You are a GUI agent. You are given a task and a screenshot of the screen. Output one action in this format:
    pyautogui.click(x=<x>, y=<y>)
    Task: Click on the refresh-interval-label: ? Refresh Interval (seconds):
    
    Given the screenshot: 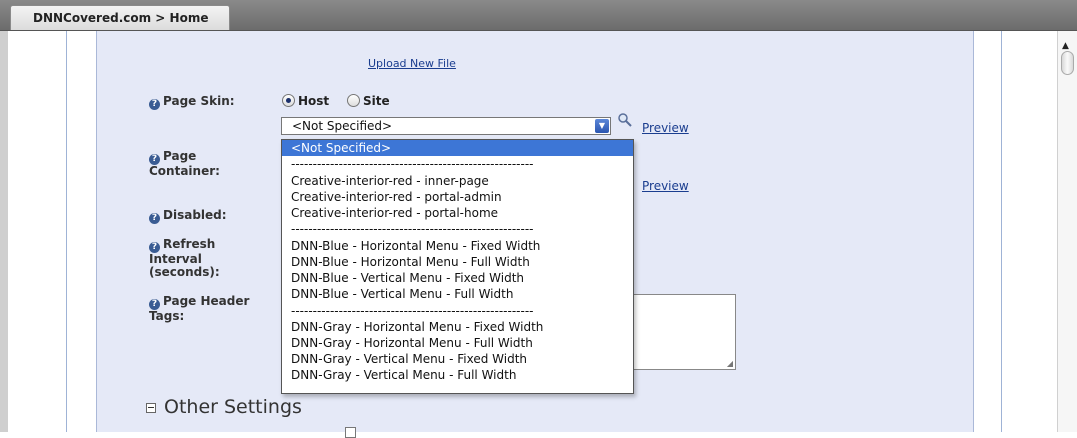 What is the action you would take?
    pyautogui.click(x=184, y=258)
    